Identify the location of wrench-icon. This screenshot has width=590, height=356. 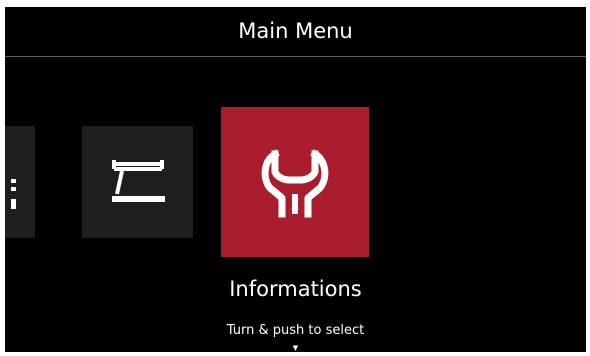
(295, 183).